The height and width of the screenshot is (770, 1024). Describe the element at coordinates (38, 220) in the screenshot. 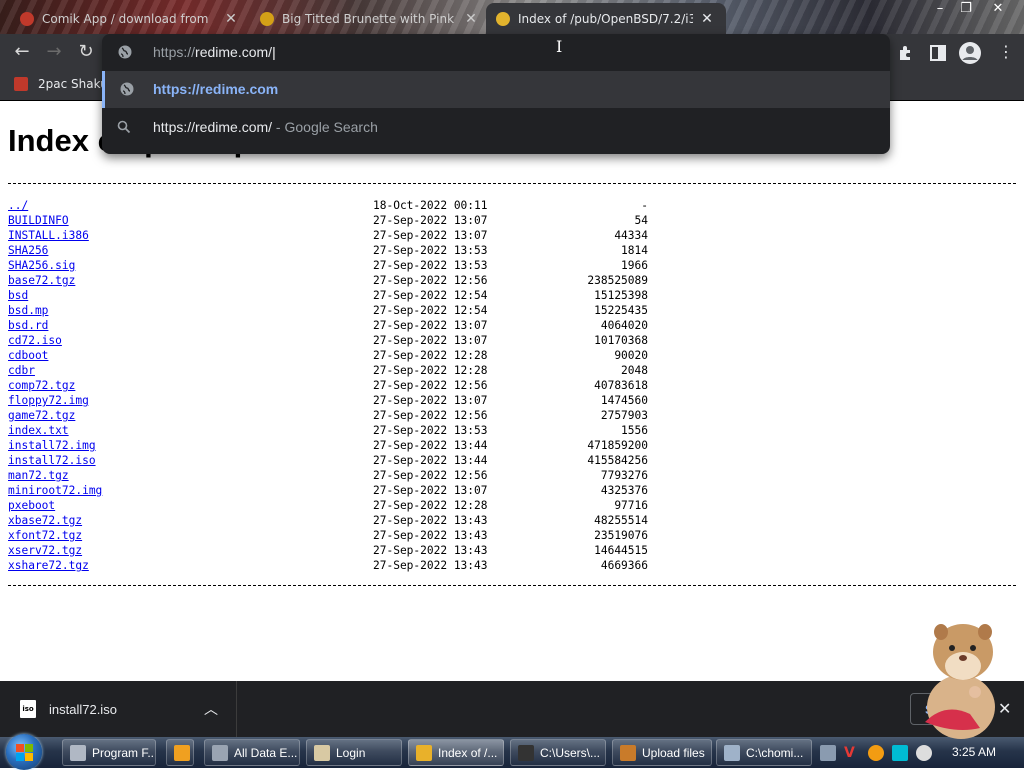

I see `file-link: BUILDINFO` at that location.